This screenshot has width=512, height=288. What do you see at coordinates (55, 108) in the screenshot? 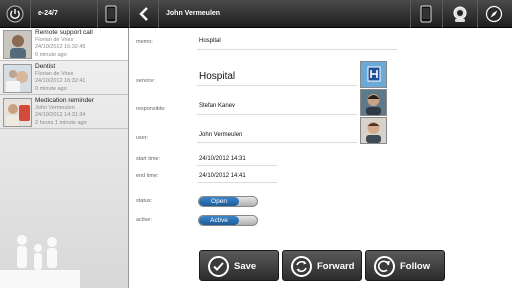
I see `list-item-person: John Vermeulen` at bounding box center [55, 108].